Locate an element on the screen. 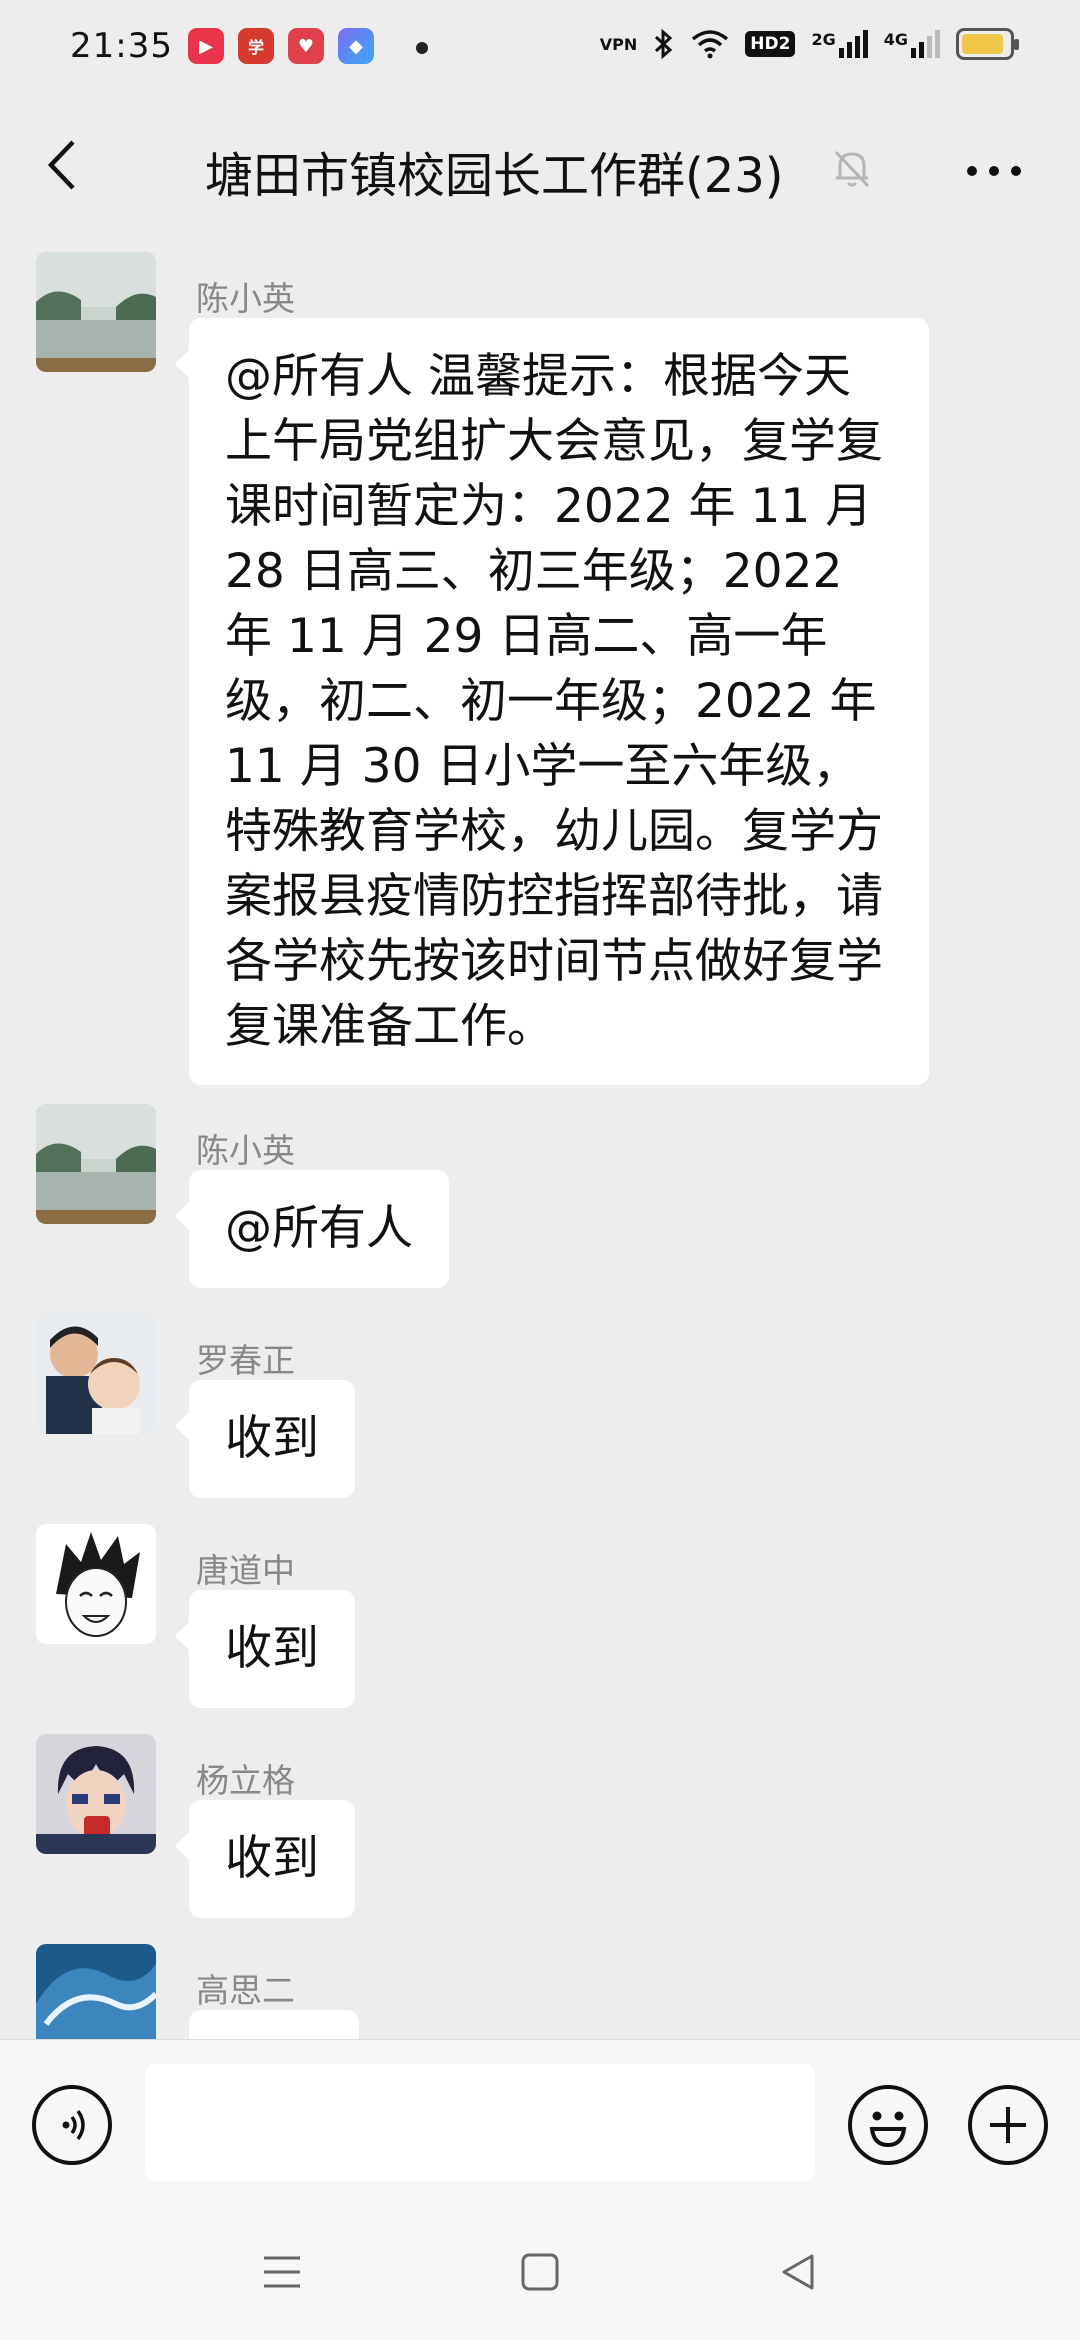 The image size is (1080, 2340). menu-button is located at coordinates (282, 2272).